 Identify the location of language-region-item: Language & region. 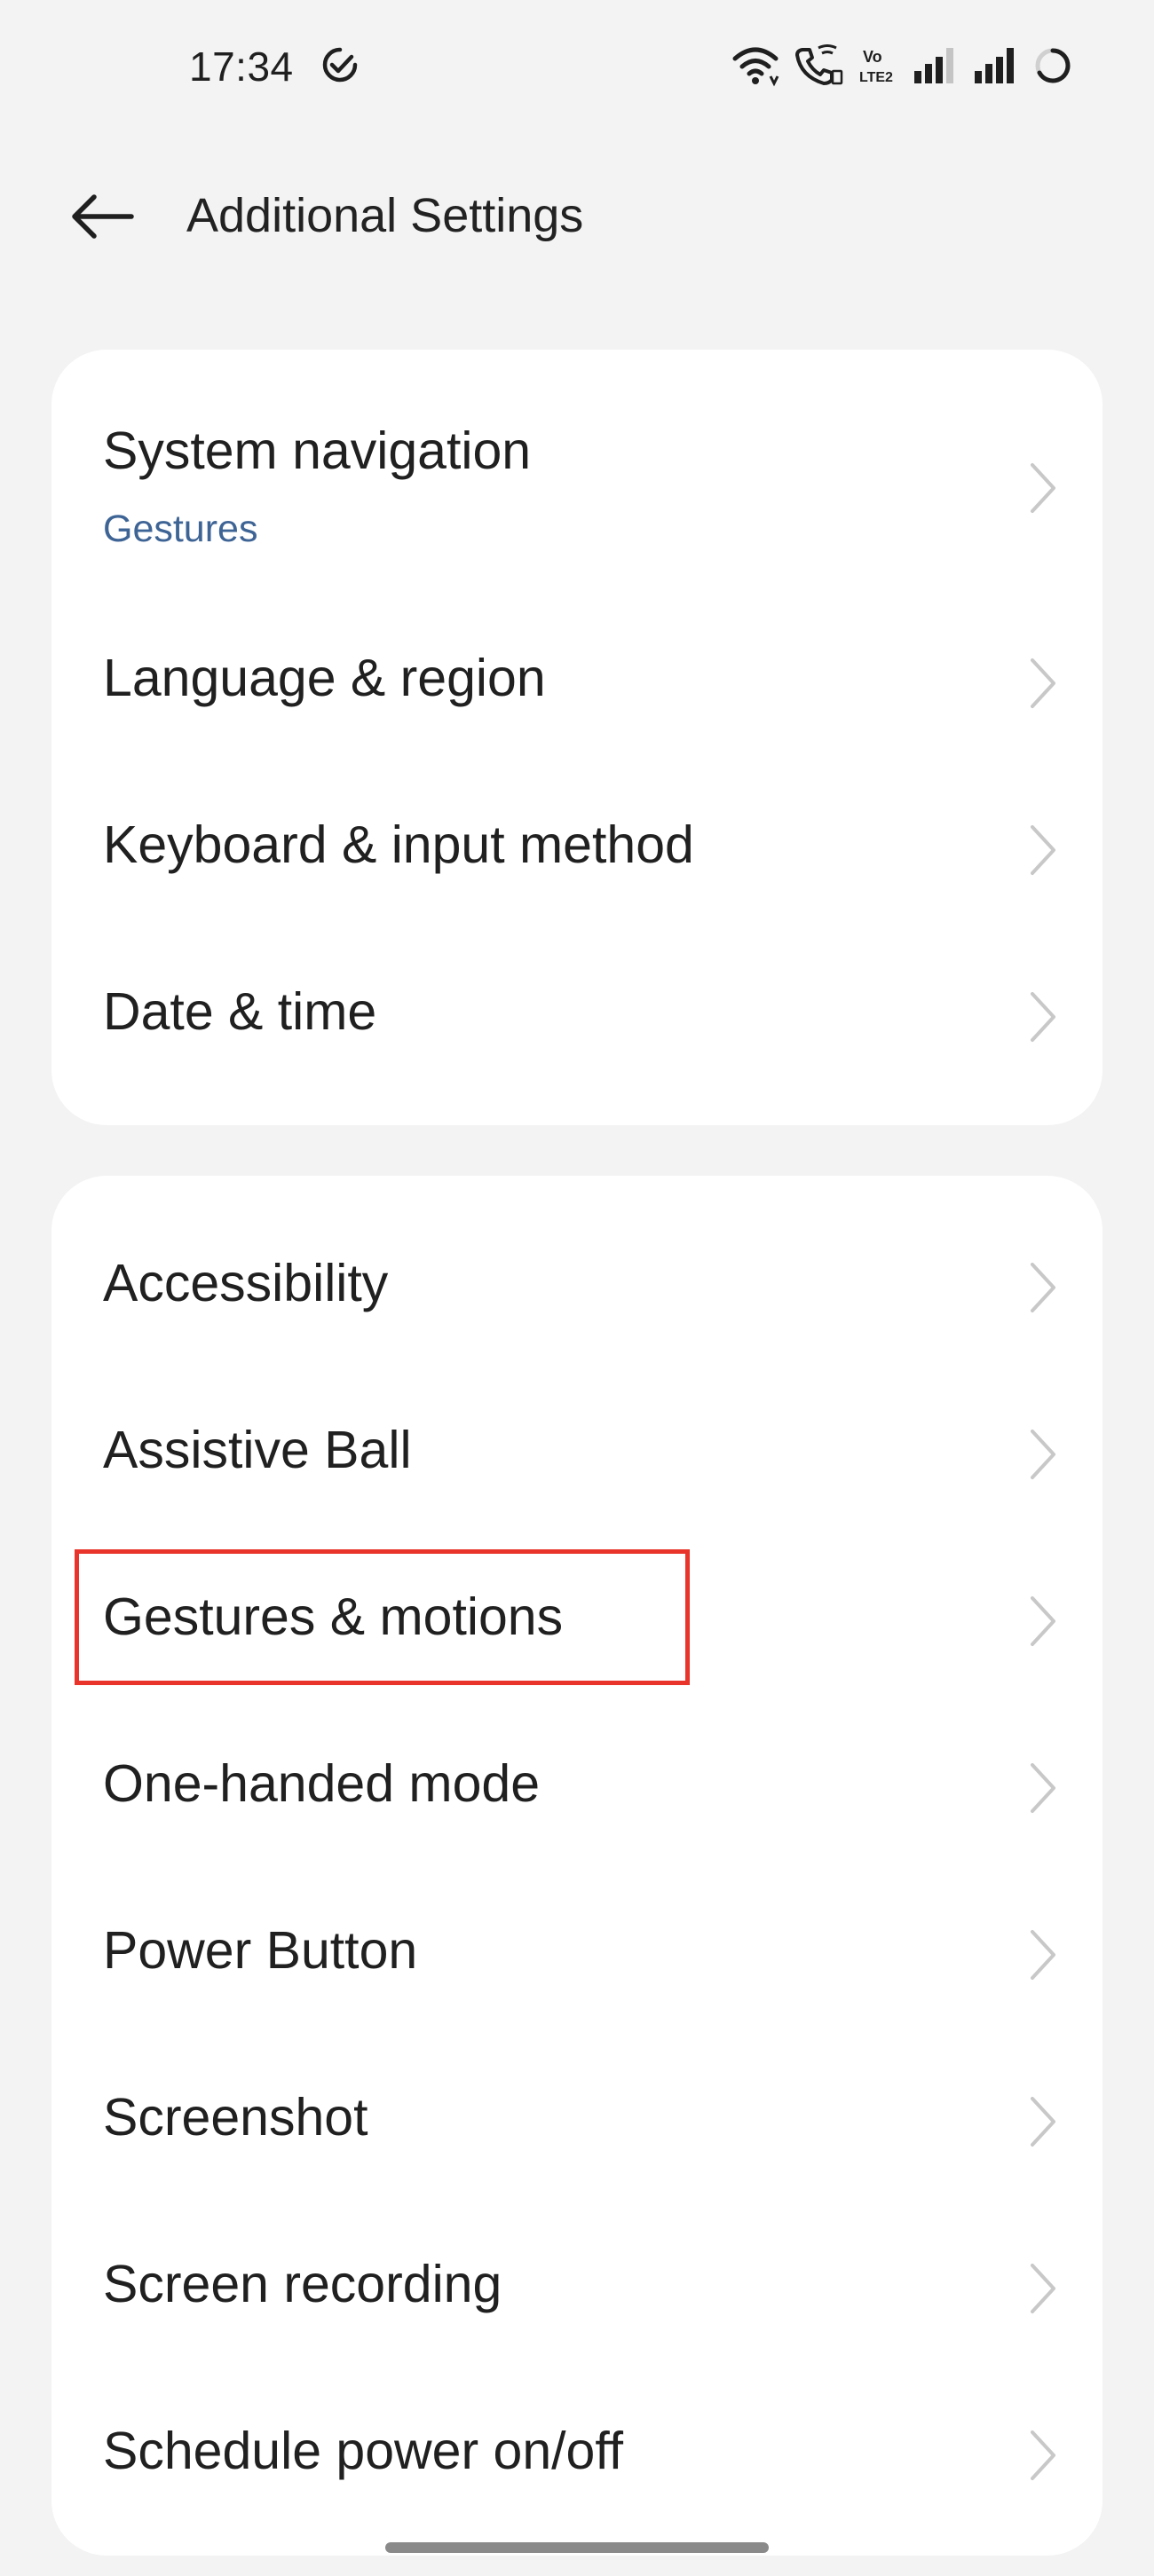
(577, 638).